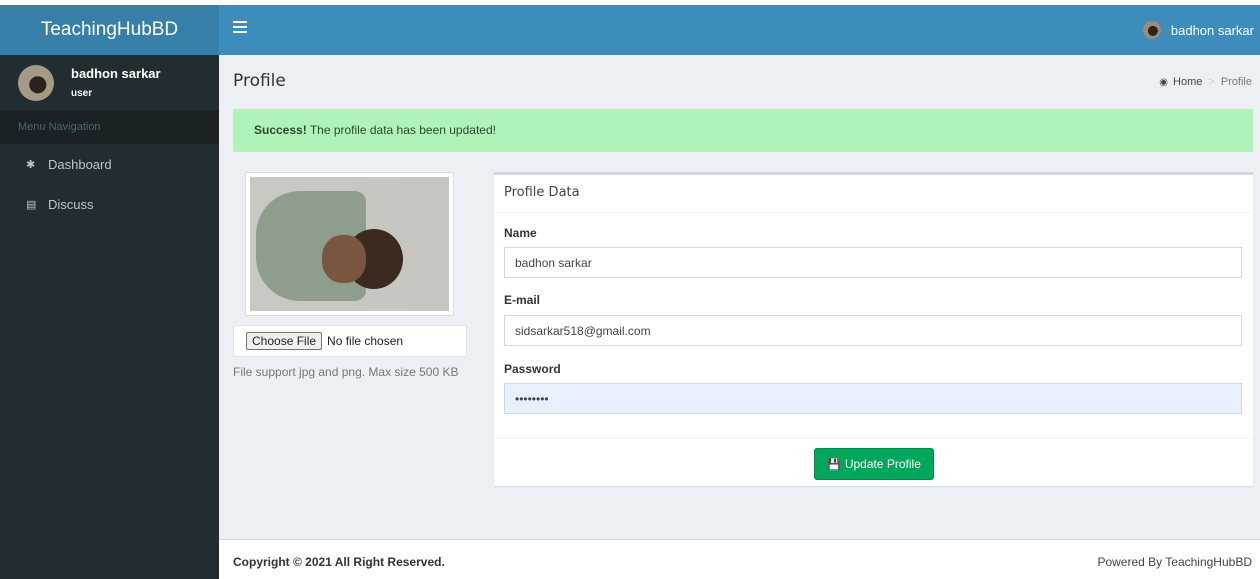 This screenshot has height=579, width=1260. Describe the element at coordinates (401, 130) in the screenshot. I see `alert-message: The profile data has been updated!` at that location.